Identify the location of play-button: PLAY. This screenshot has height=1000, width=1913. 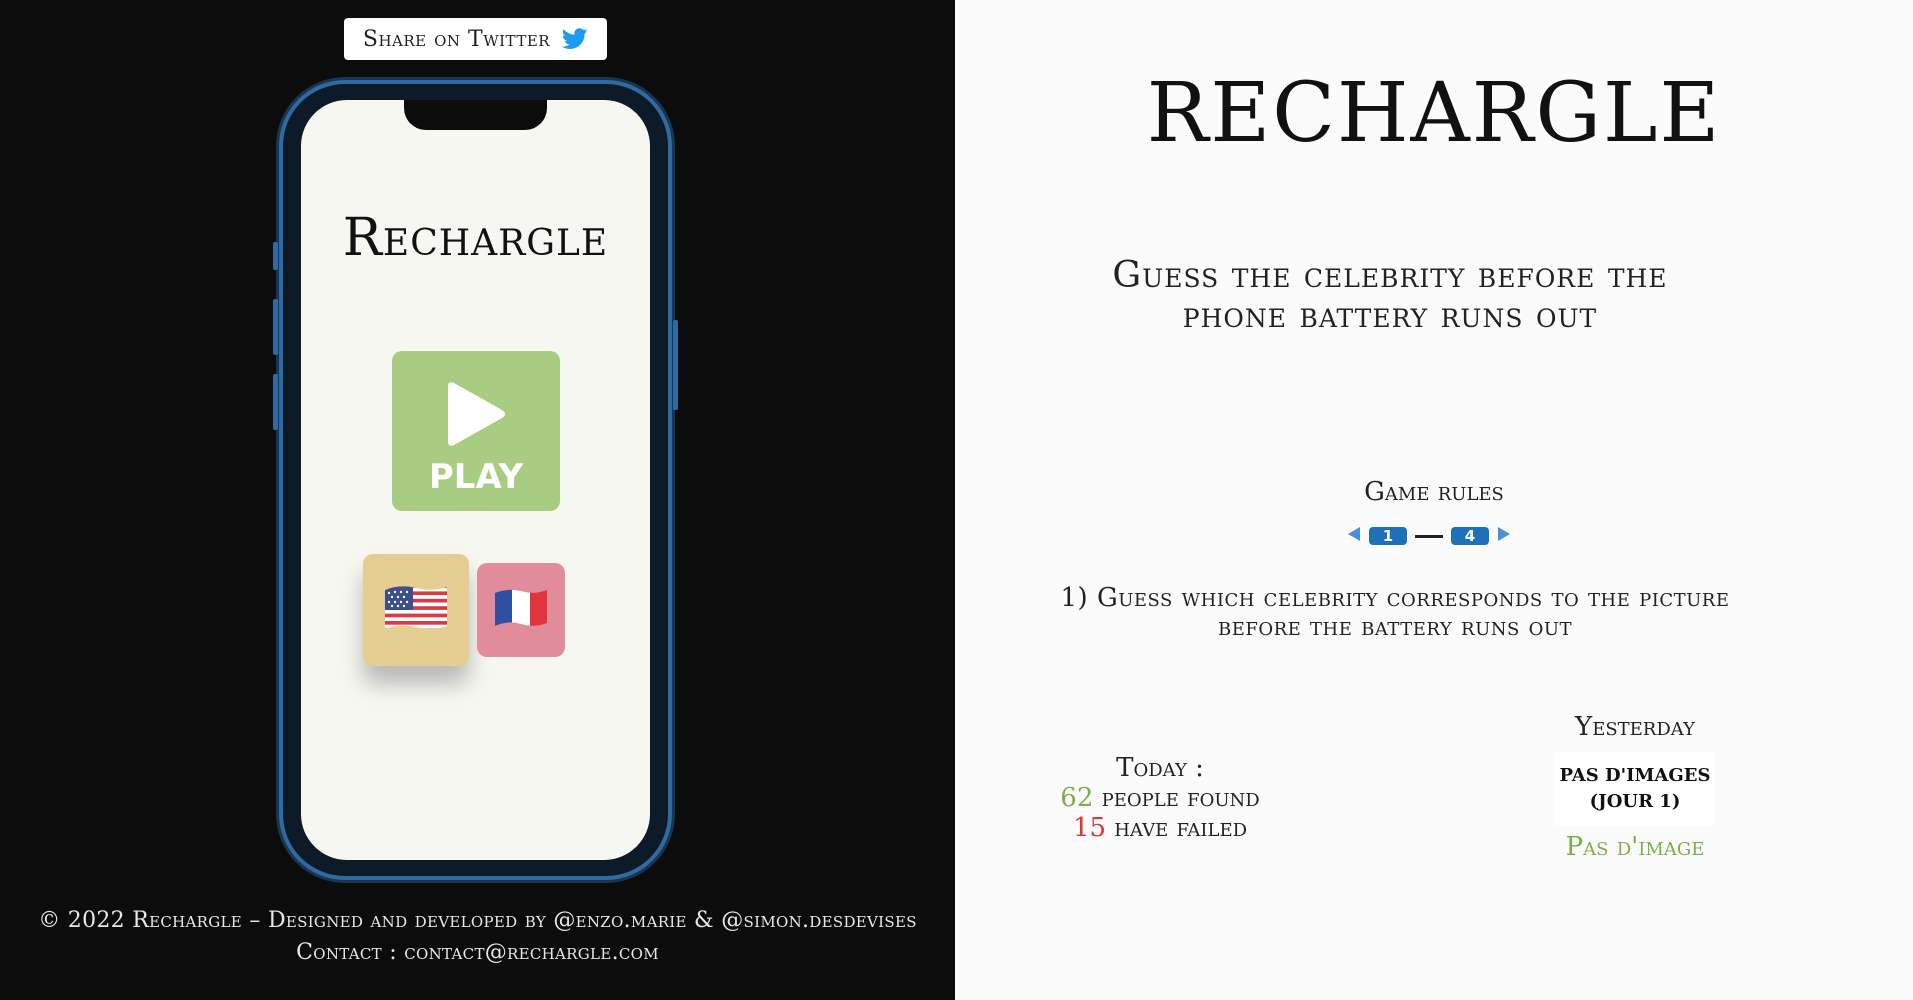
(476, 431).